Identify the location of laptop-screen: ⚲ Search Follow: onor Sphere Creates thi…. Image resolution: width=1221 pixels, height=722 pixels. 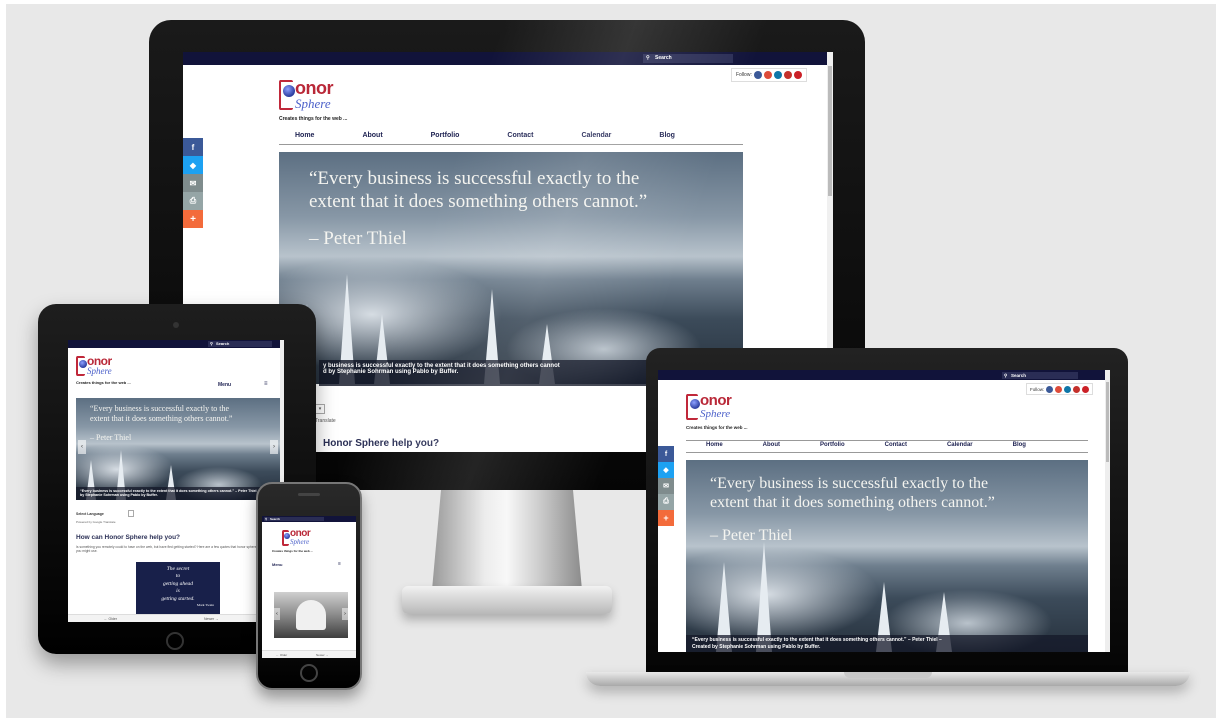
(884, 511).